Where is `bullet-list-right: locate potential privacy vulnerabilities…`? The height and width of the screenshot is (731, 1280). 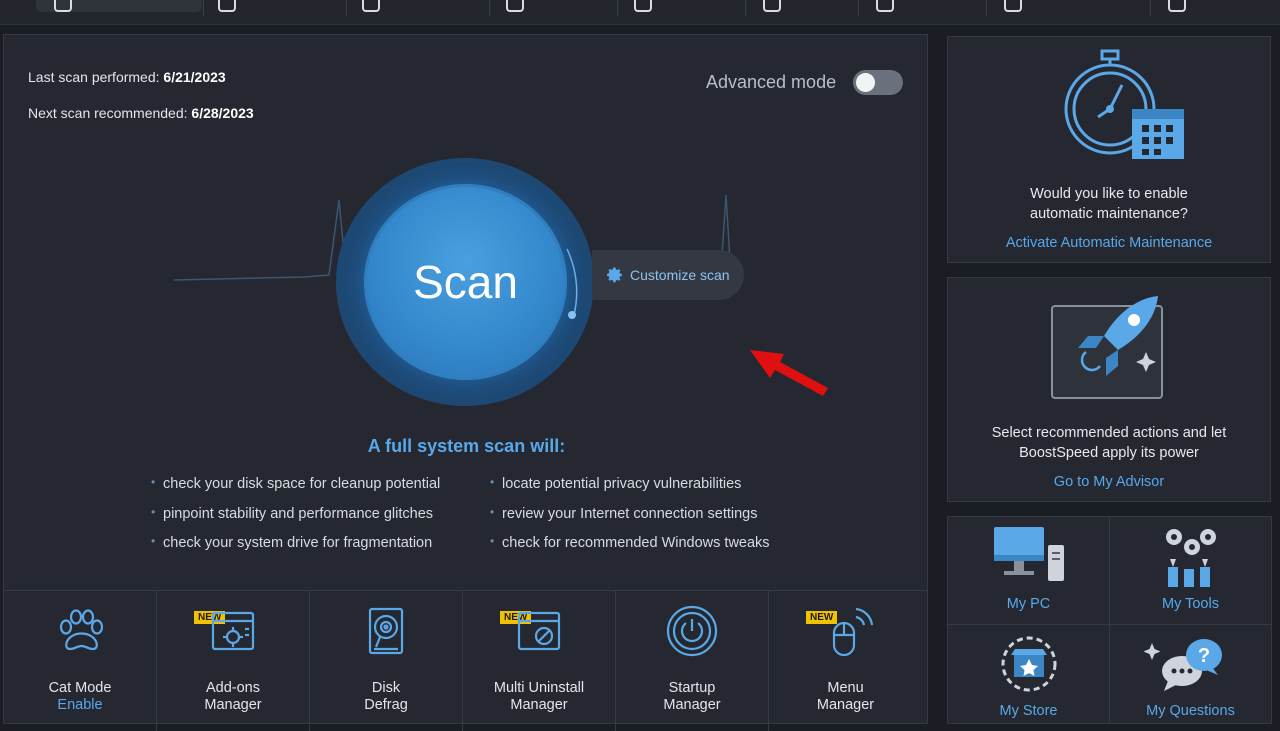
bullet-list-right: locate potential privacy vulnerabilities… is located at coordinates (630, 520).